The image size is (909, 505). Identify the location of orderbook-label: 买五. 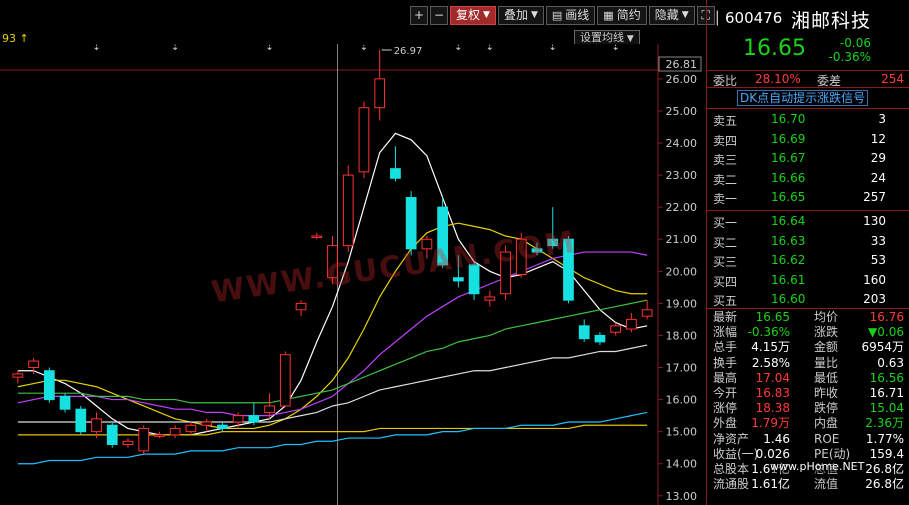
(725, 301).